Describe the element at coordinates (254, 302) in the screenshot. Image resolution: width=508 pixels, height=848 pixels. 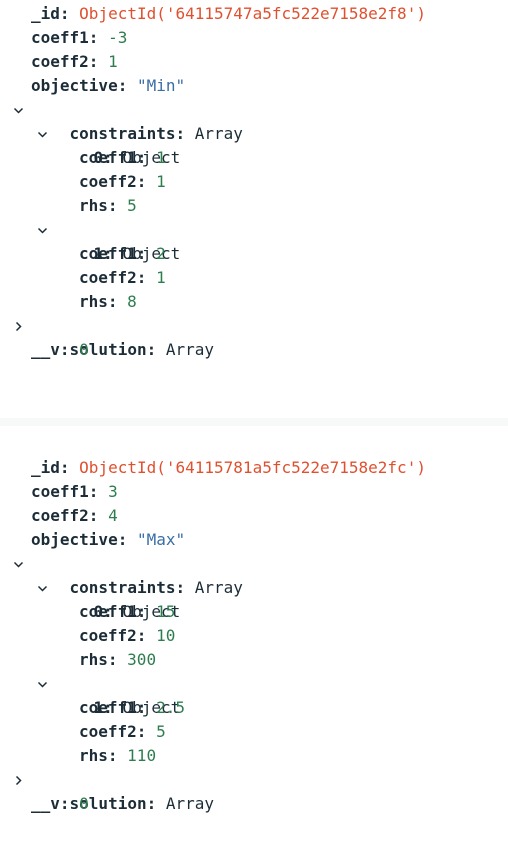
I see `field-rhs: rhs: 8` at that location.